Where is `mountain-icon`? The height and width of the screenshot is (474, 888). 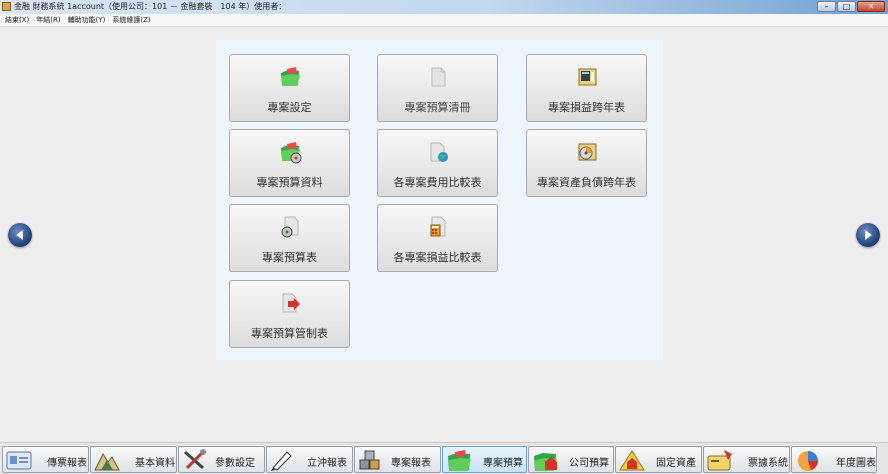 mountain-icon is located at coordinates (107, 461).